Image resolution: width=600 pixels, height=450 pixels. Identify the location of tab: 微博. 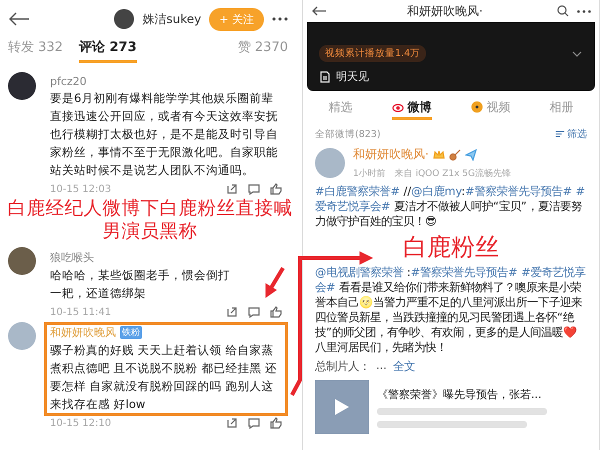
(412, 108).